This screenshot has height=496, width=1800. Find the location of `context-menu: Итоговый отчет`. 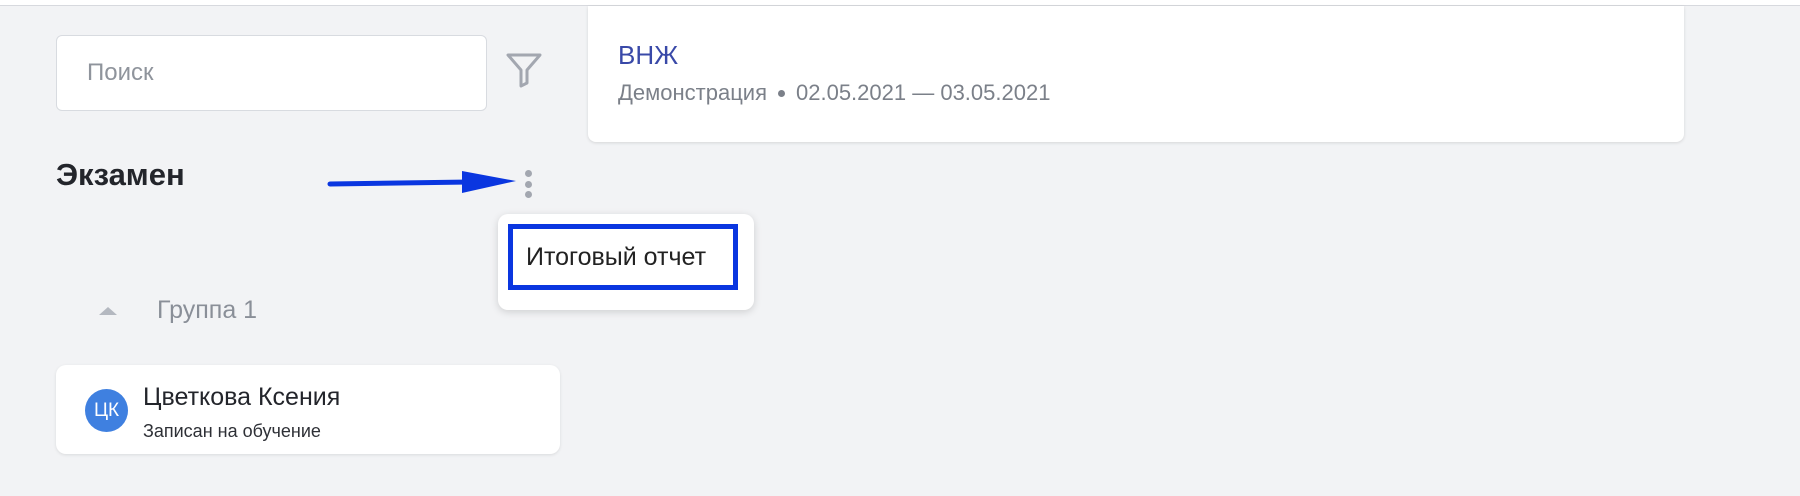

context-menu: Итоговый отчет is located at coordinates (626, 262).